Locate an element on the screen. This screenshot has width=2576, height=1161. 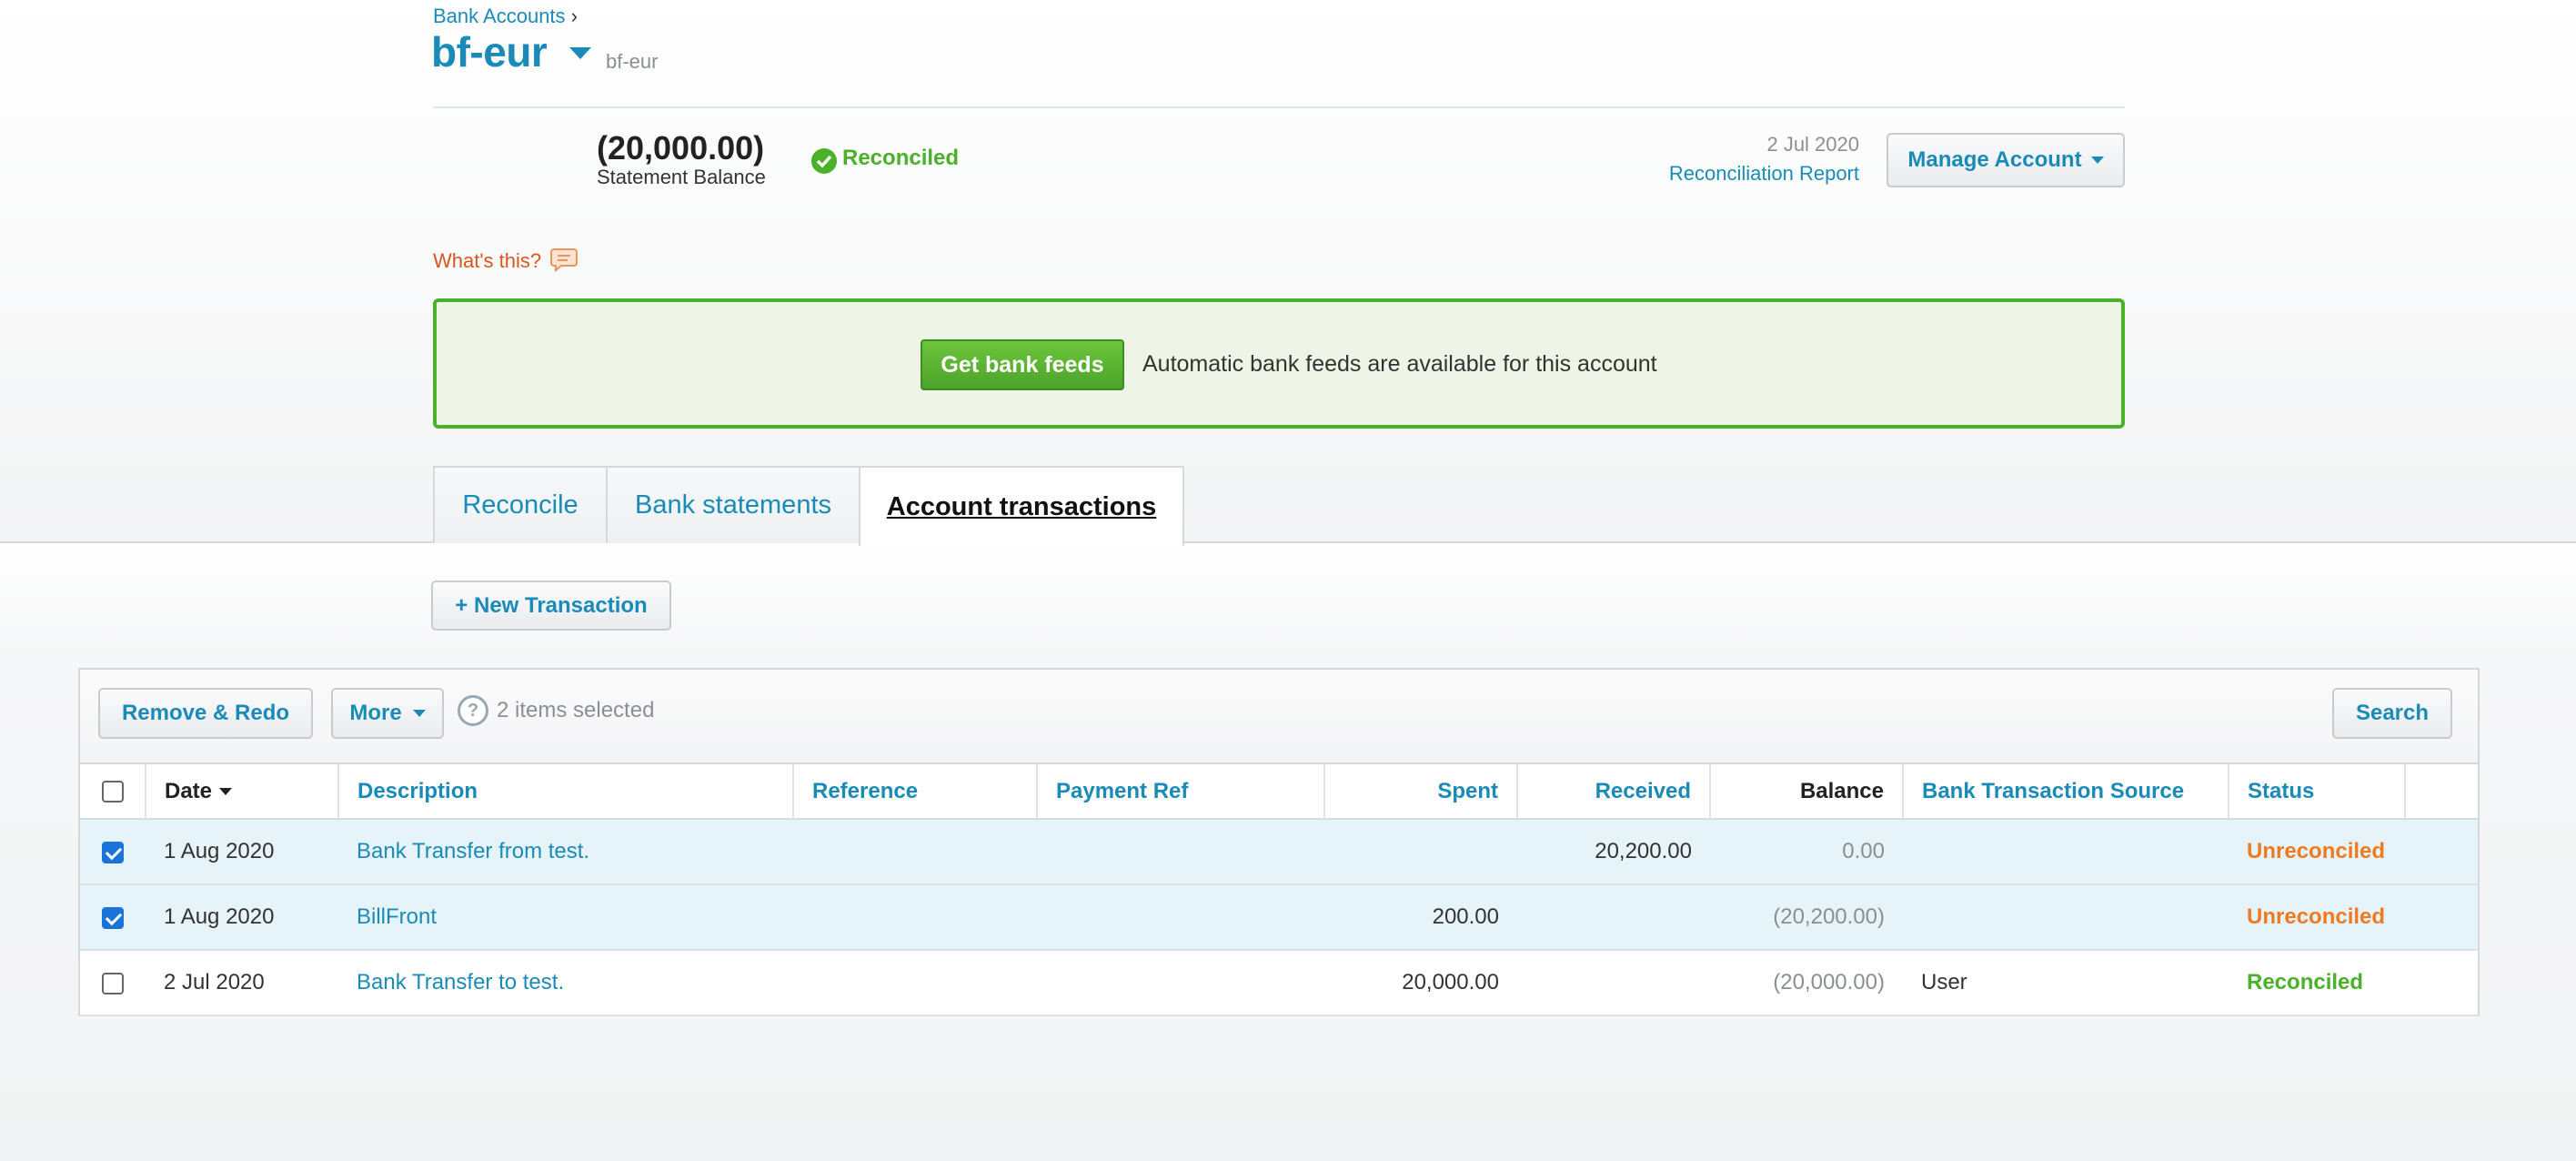
select-all-cell is located at coordinates (113, 792).